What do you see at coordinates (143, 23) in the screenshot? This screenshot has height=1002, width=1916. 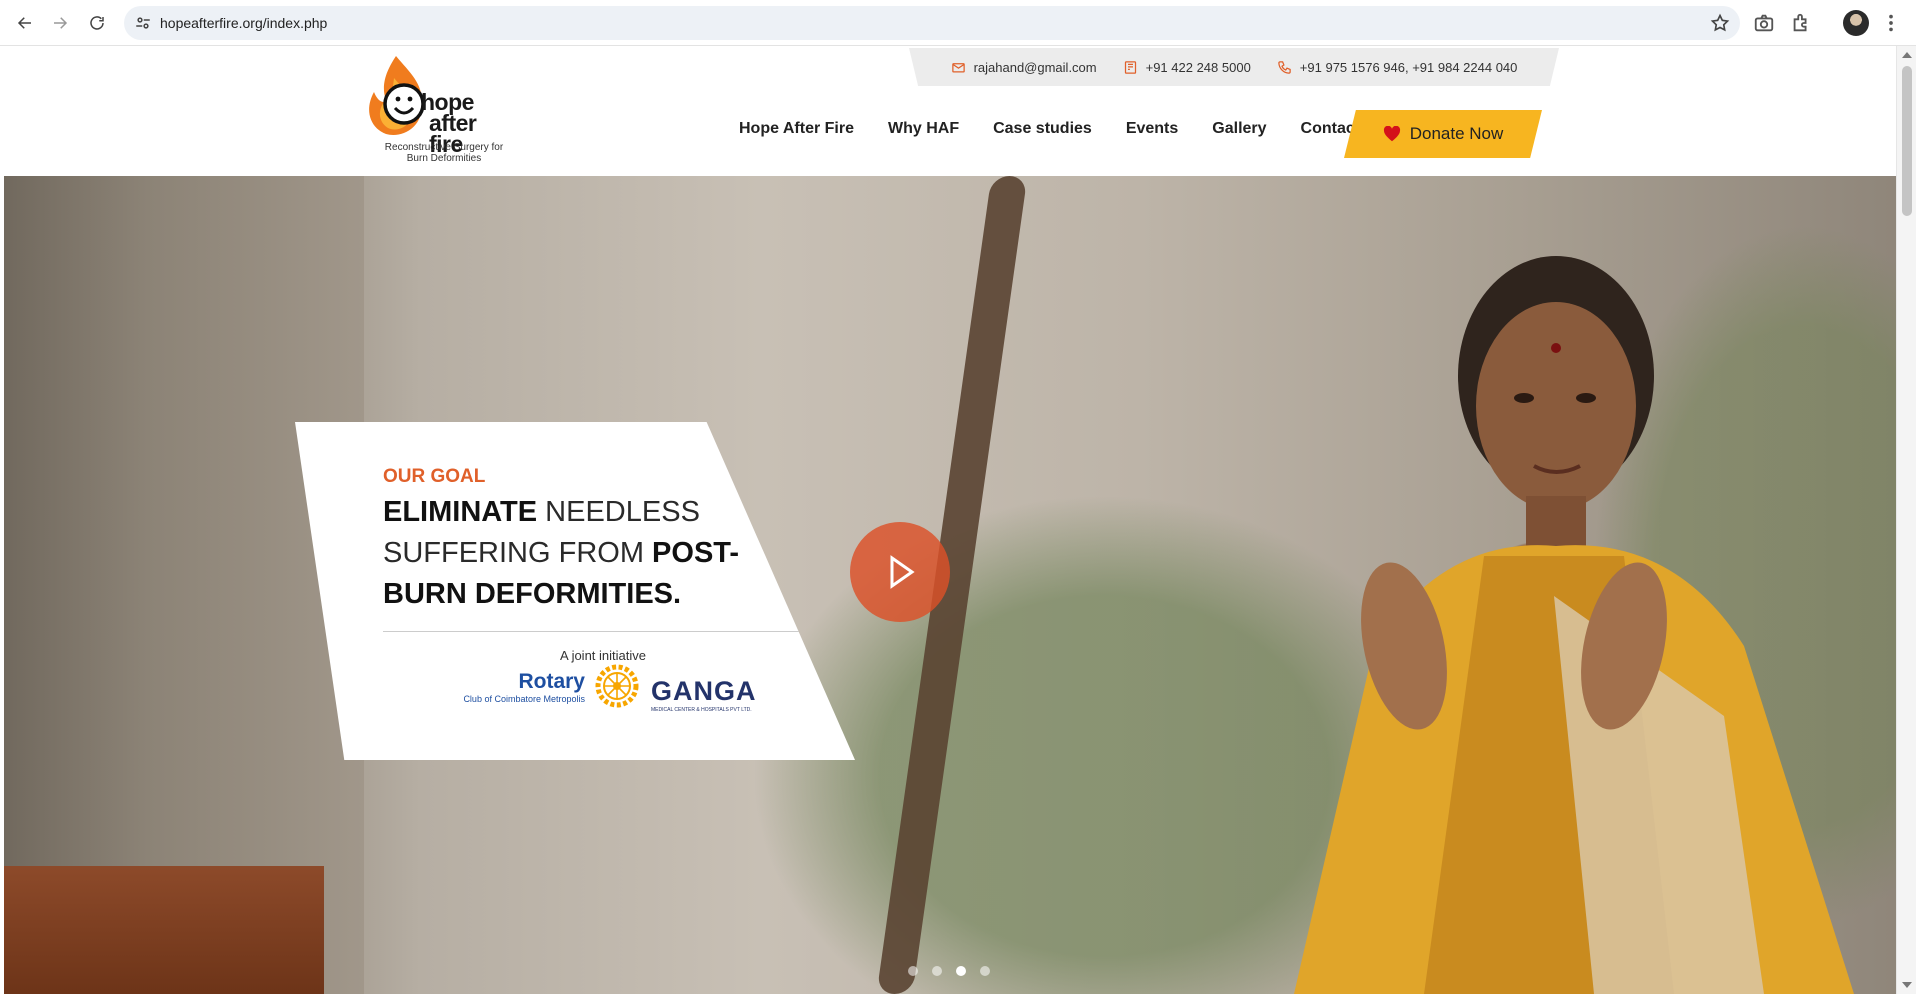 I see `site-info-icon` at bounding box center [143, 23].